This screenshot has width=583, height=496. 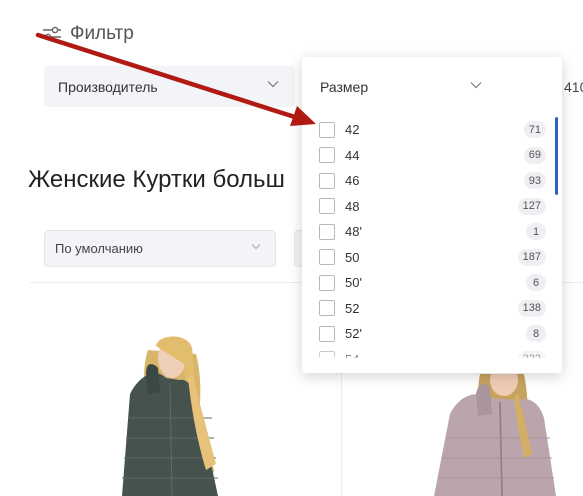 I want to click on size-count-badge: 69, so click(x=534, y=155).